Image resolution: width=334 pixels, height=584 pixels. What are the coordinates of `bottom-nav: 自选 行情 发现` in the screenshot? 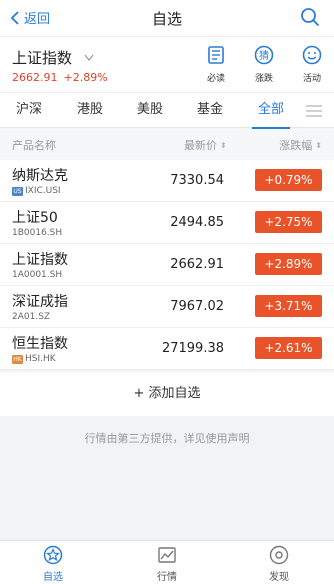 It's located at (167, 562).